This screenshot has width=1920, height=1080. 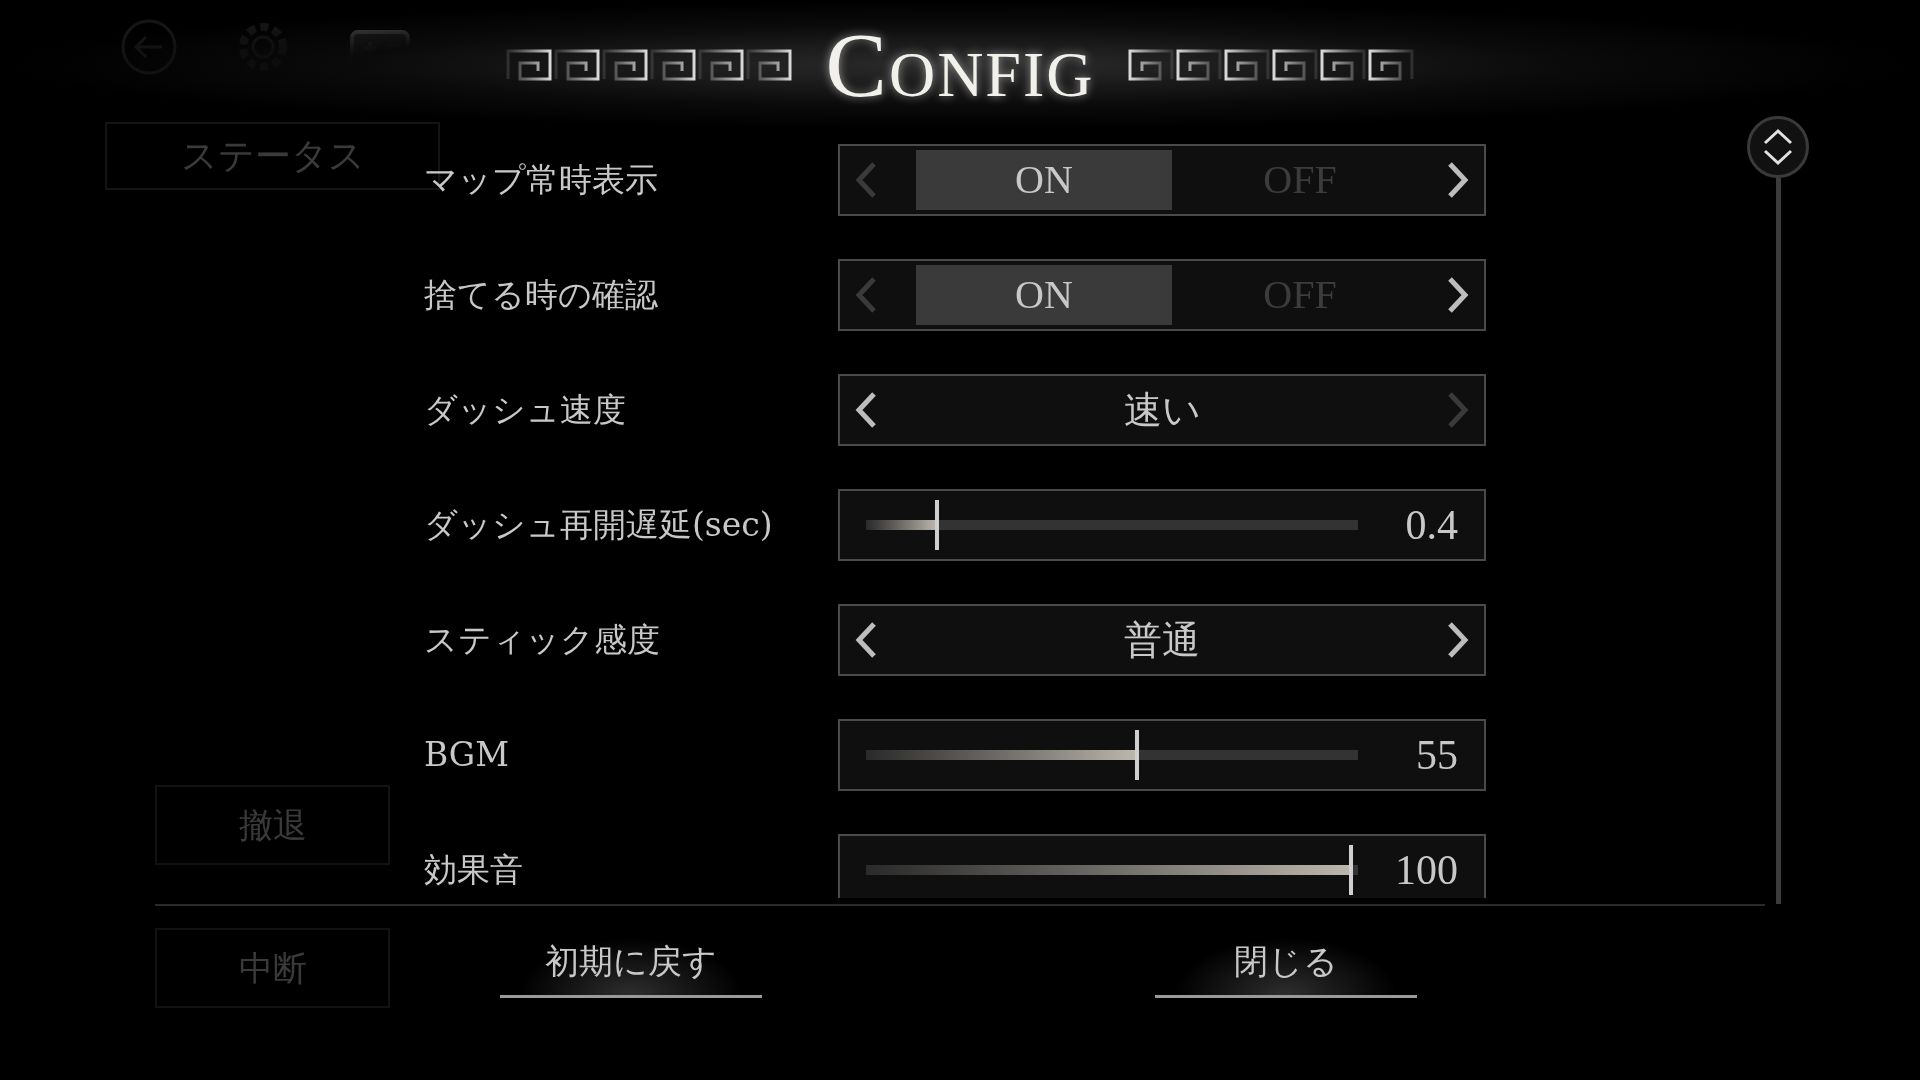 What do you see at coordinates (541, 295) in the screenshot?
I see `setting-label: 捨てる時の確認` at bounding box center [541, 295].